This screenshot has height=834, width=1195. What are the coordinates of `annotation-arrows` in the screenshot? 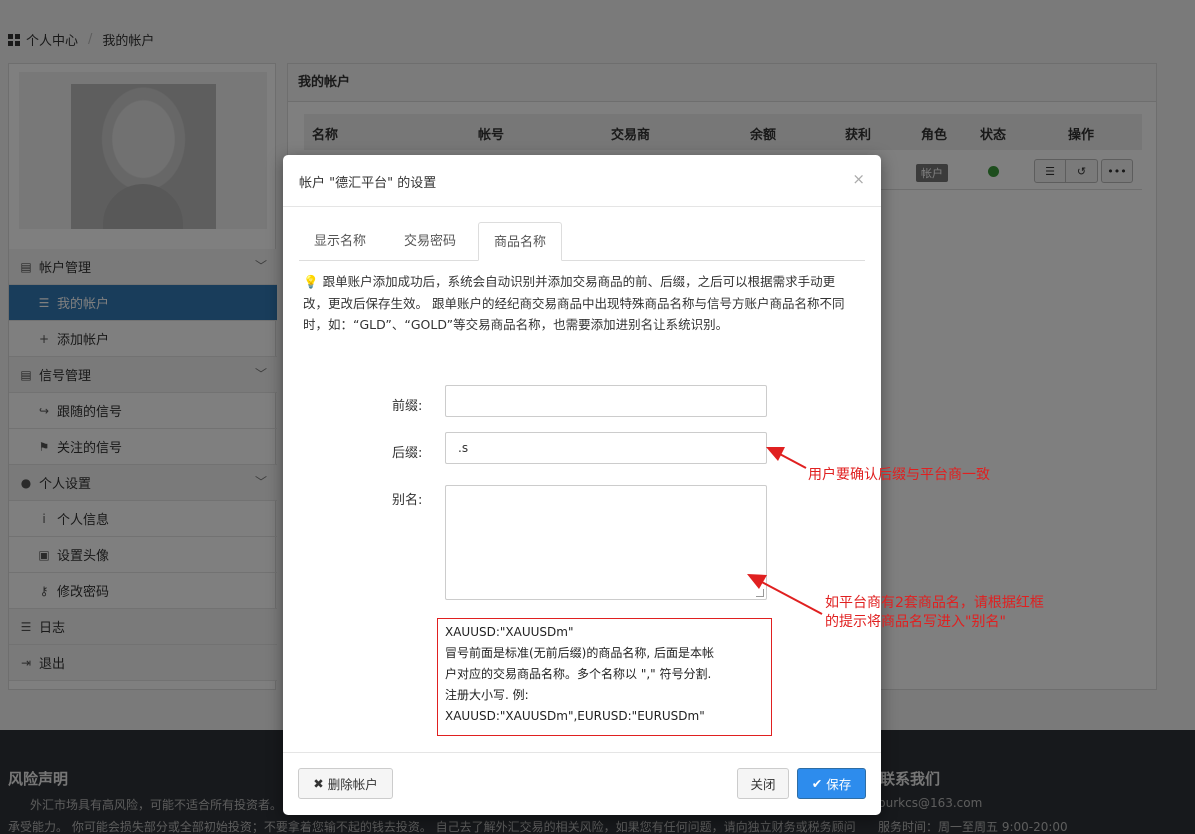 It's located at (785, 531).